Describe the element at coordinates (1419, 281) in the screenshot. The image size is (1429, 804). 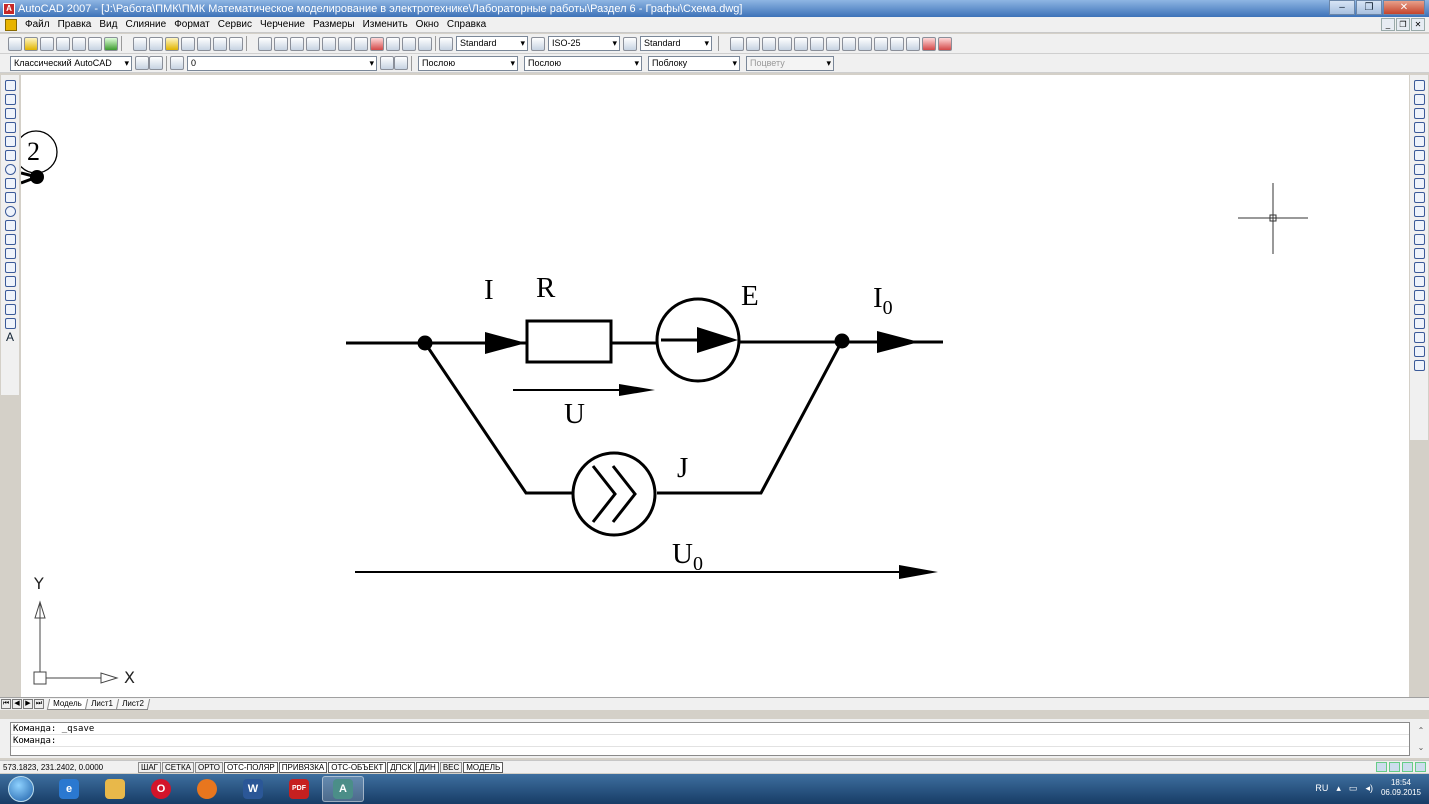
I see `chamfer-icon` at that location.